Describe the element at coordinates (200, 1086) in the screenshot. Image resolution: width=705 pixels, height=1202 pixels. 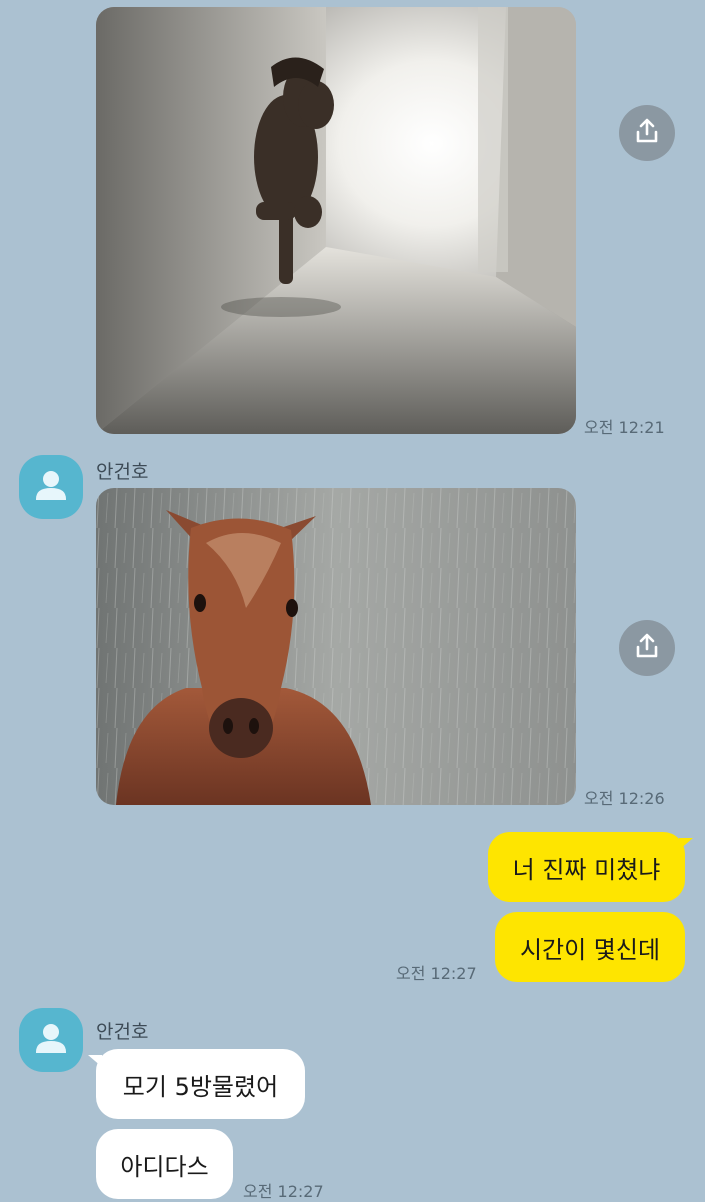
I see `message-text: 모기 5방물렸어` at that location.